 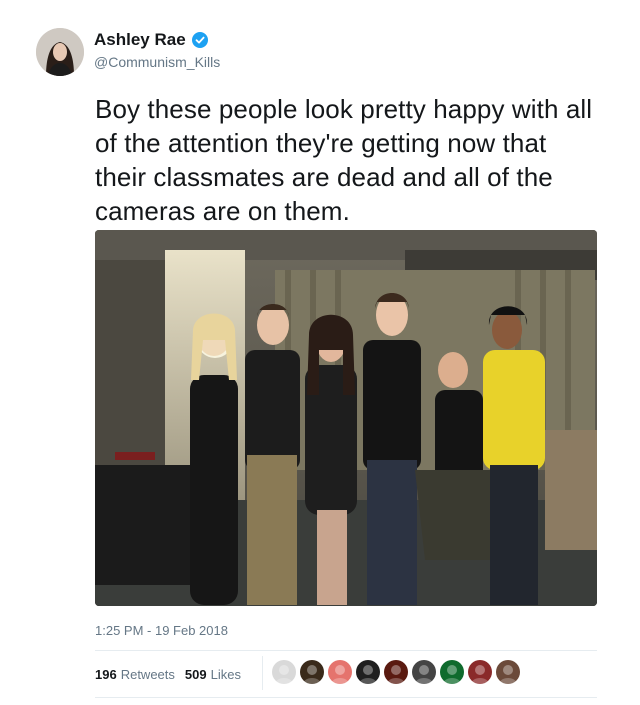 I want to click on verified-badge-icon, so click(x=199, y=40).